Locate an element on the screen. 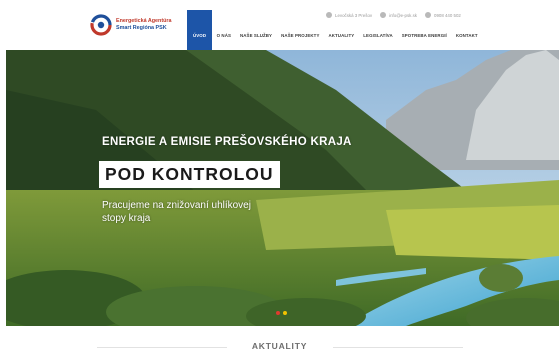 The width and height of the screenshot is (559, 356). logo-mark-icon is located at coordinates (101, 25).